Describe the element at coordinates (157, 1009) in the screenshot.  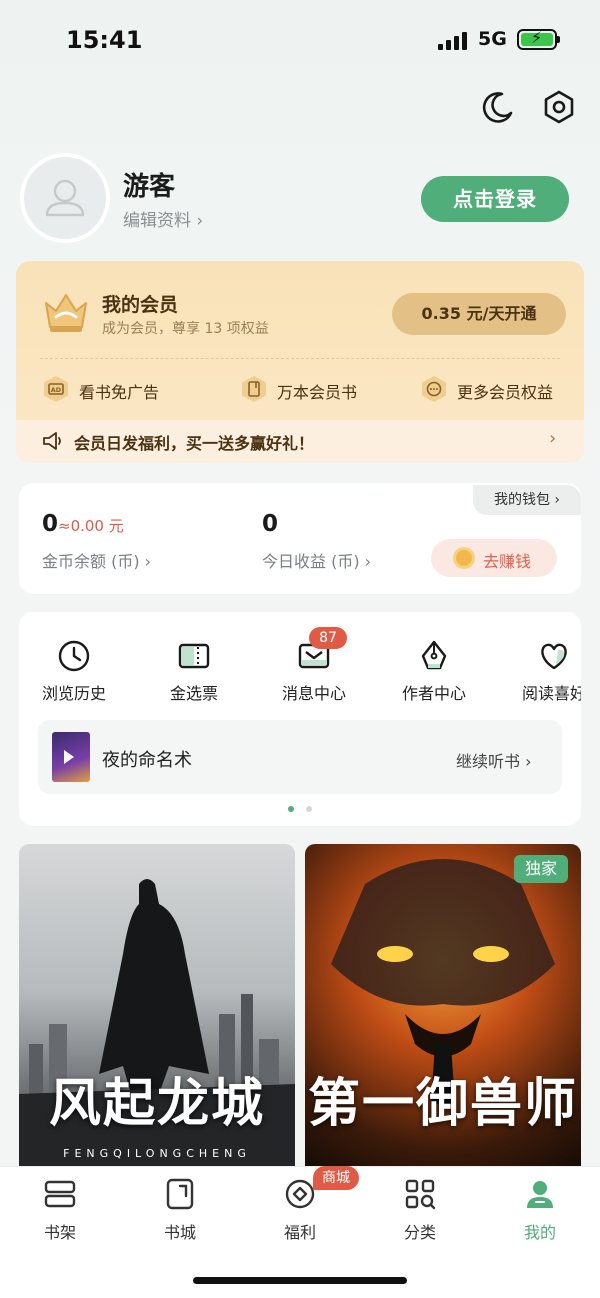
I see `book-cover: 风起龙城 FENGQILONGCHENG` at that location.